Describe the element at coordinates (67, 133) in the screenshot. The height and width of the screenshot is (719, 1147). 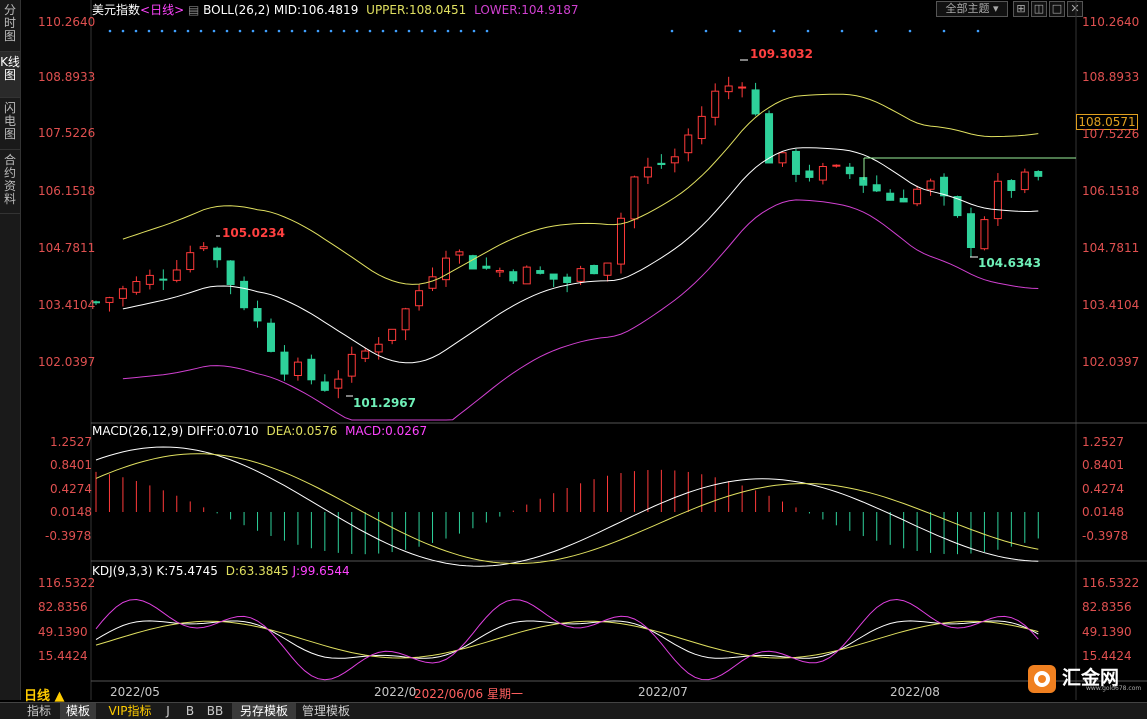
I see `y-axis-left-3: 107.5226` at that location.